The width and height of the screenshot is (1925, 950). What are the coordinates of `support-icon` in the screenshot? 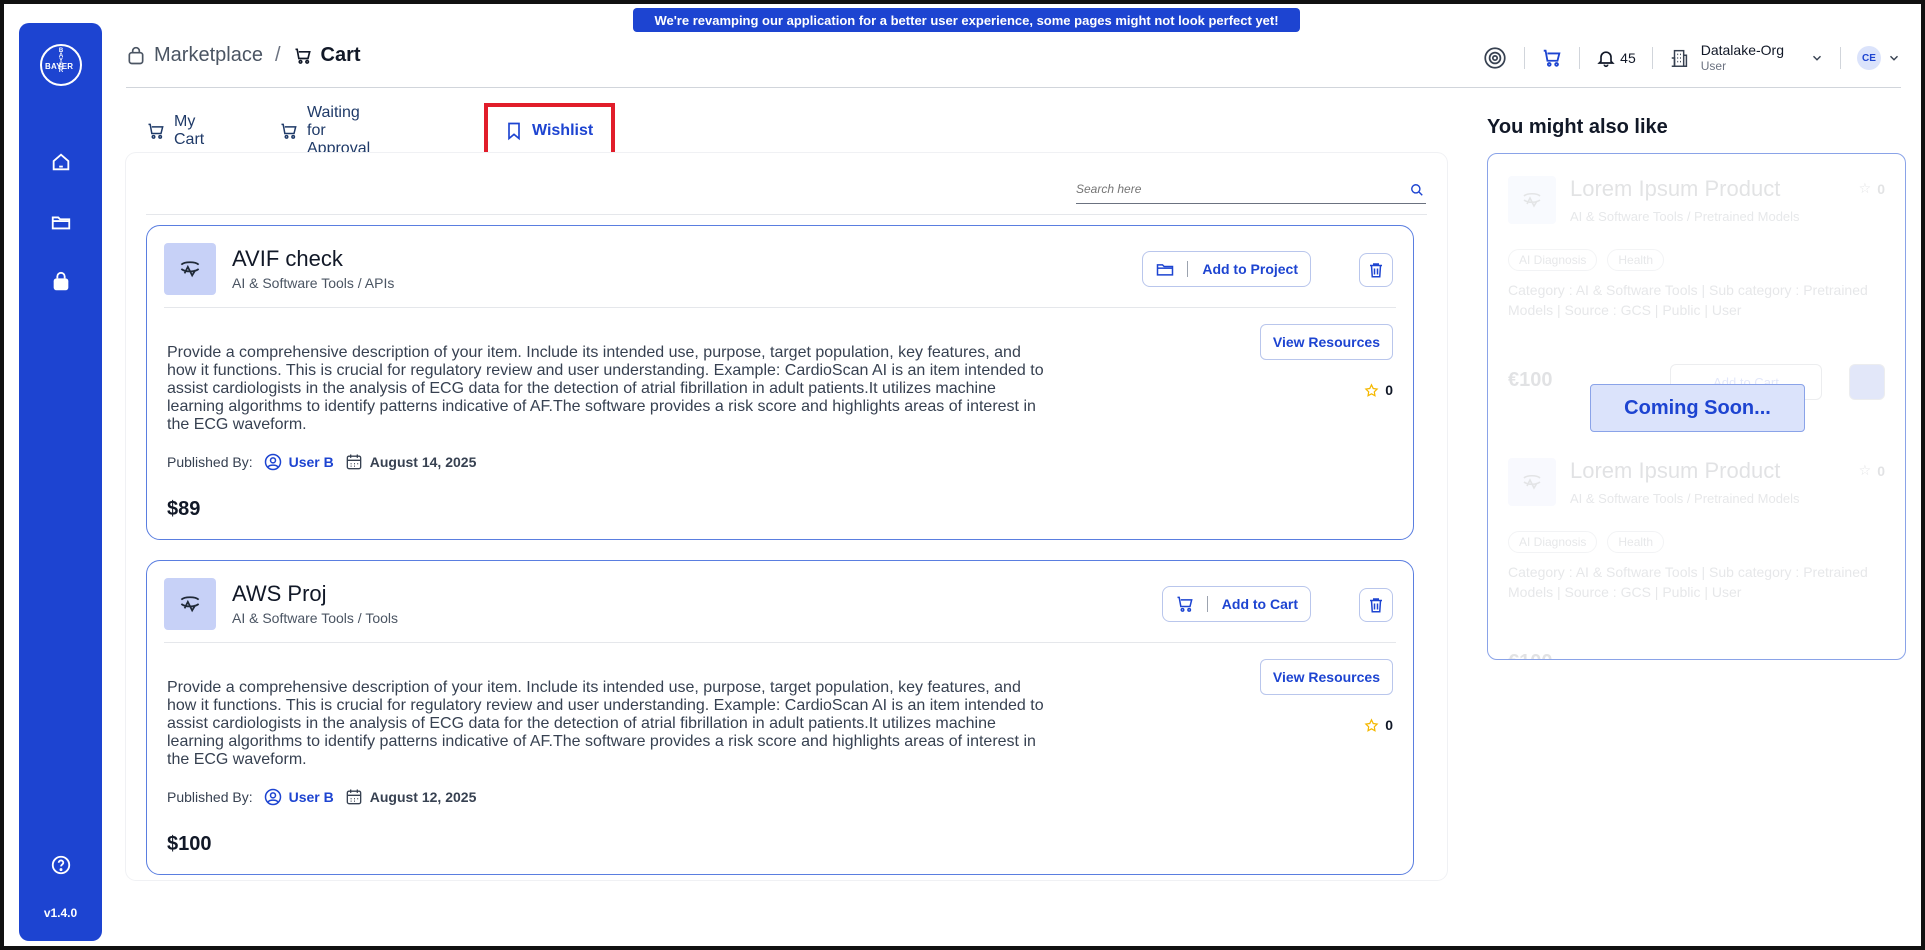 It's located at (1495, 58).